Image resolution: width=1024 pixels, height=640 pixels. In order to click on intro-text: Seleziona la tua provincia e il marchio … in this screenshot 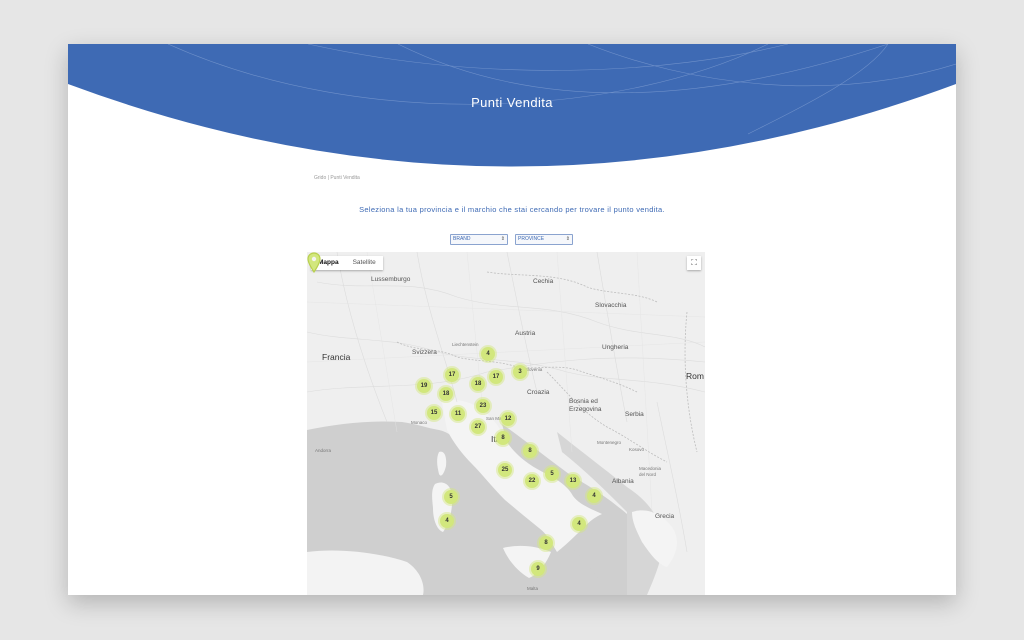, I will do `click(512, 209)`.